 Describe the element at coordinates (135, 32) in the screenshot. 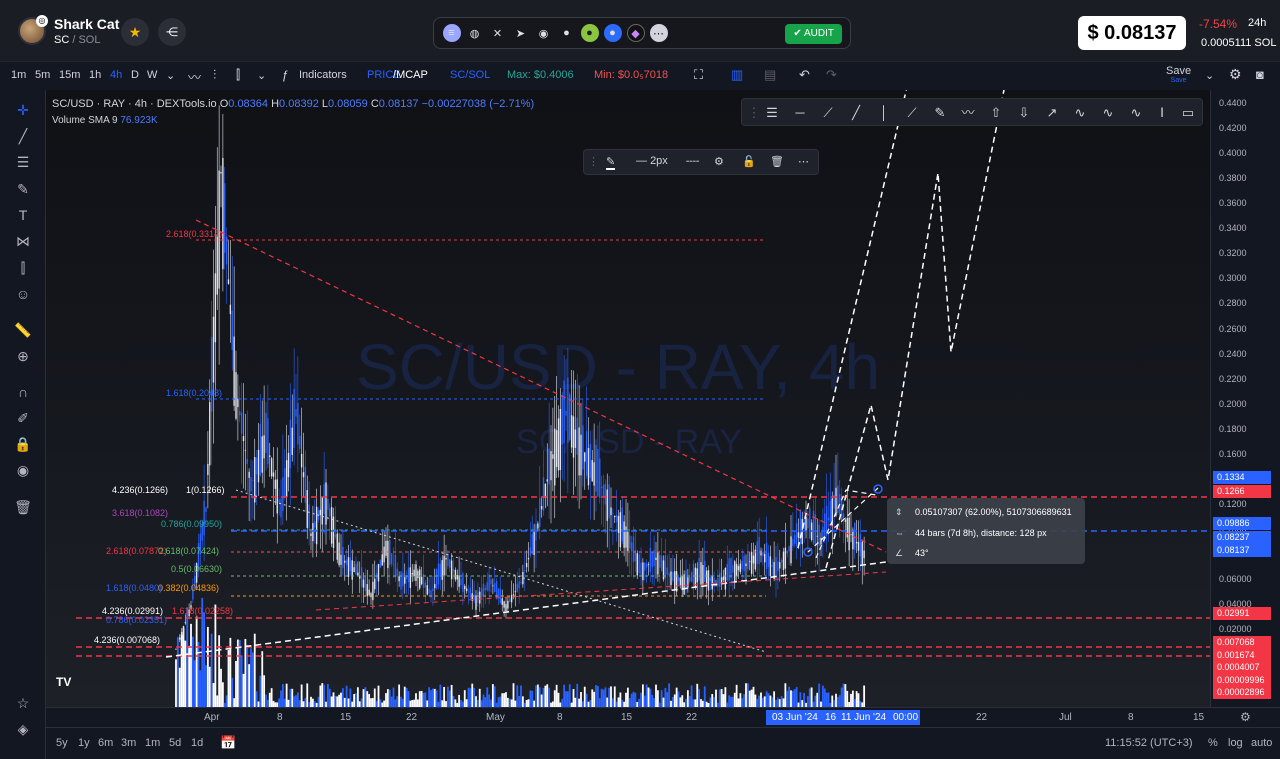

I see `favorite-star-icon: ★` at that location.